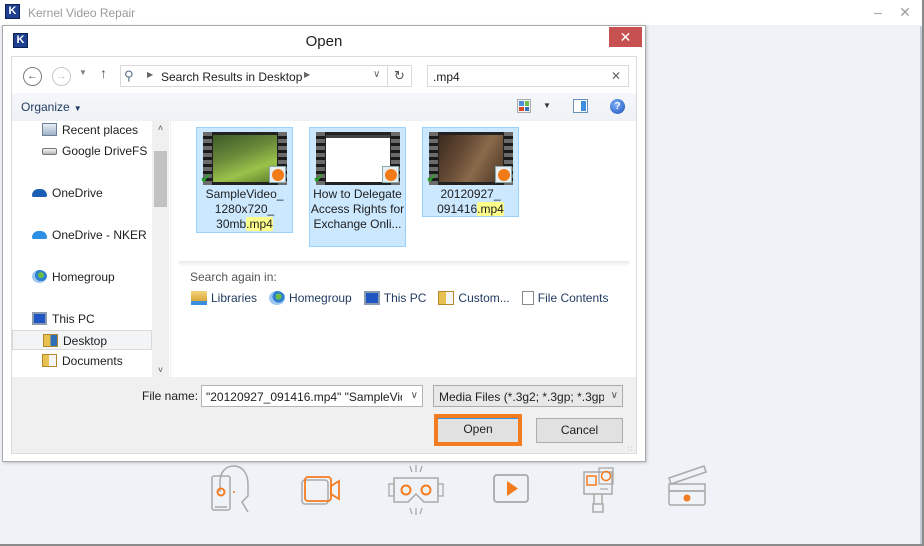  I want to click on phone-recording-icon, so click(231, 490).